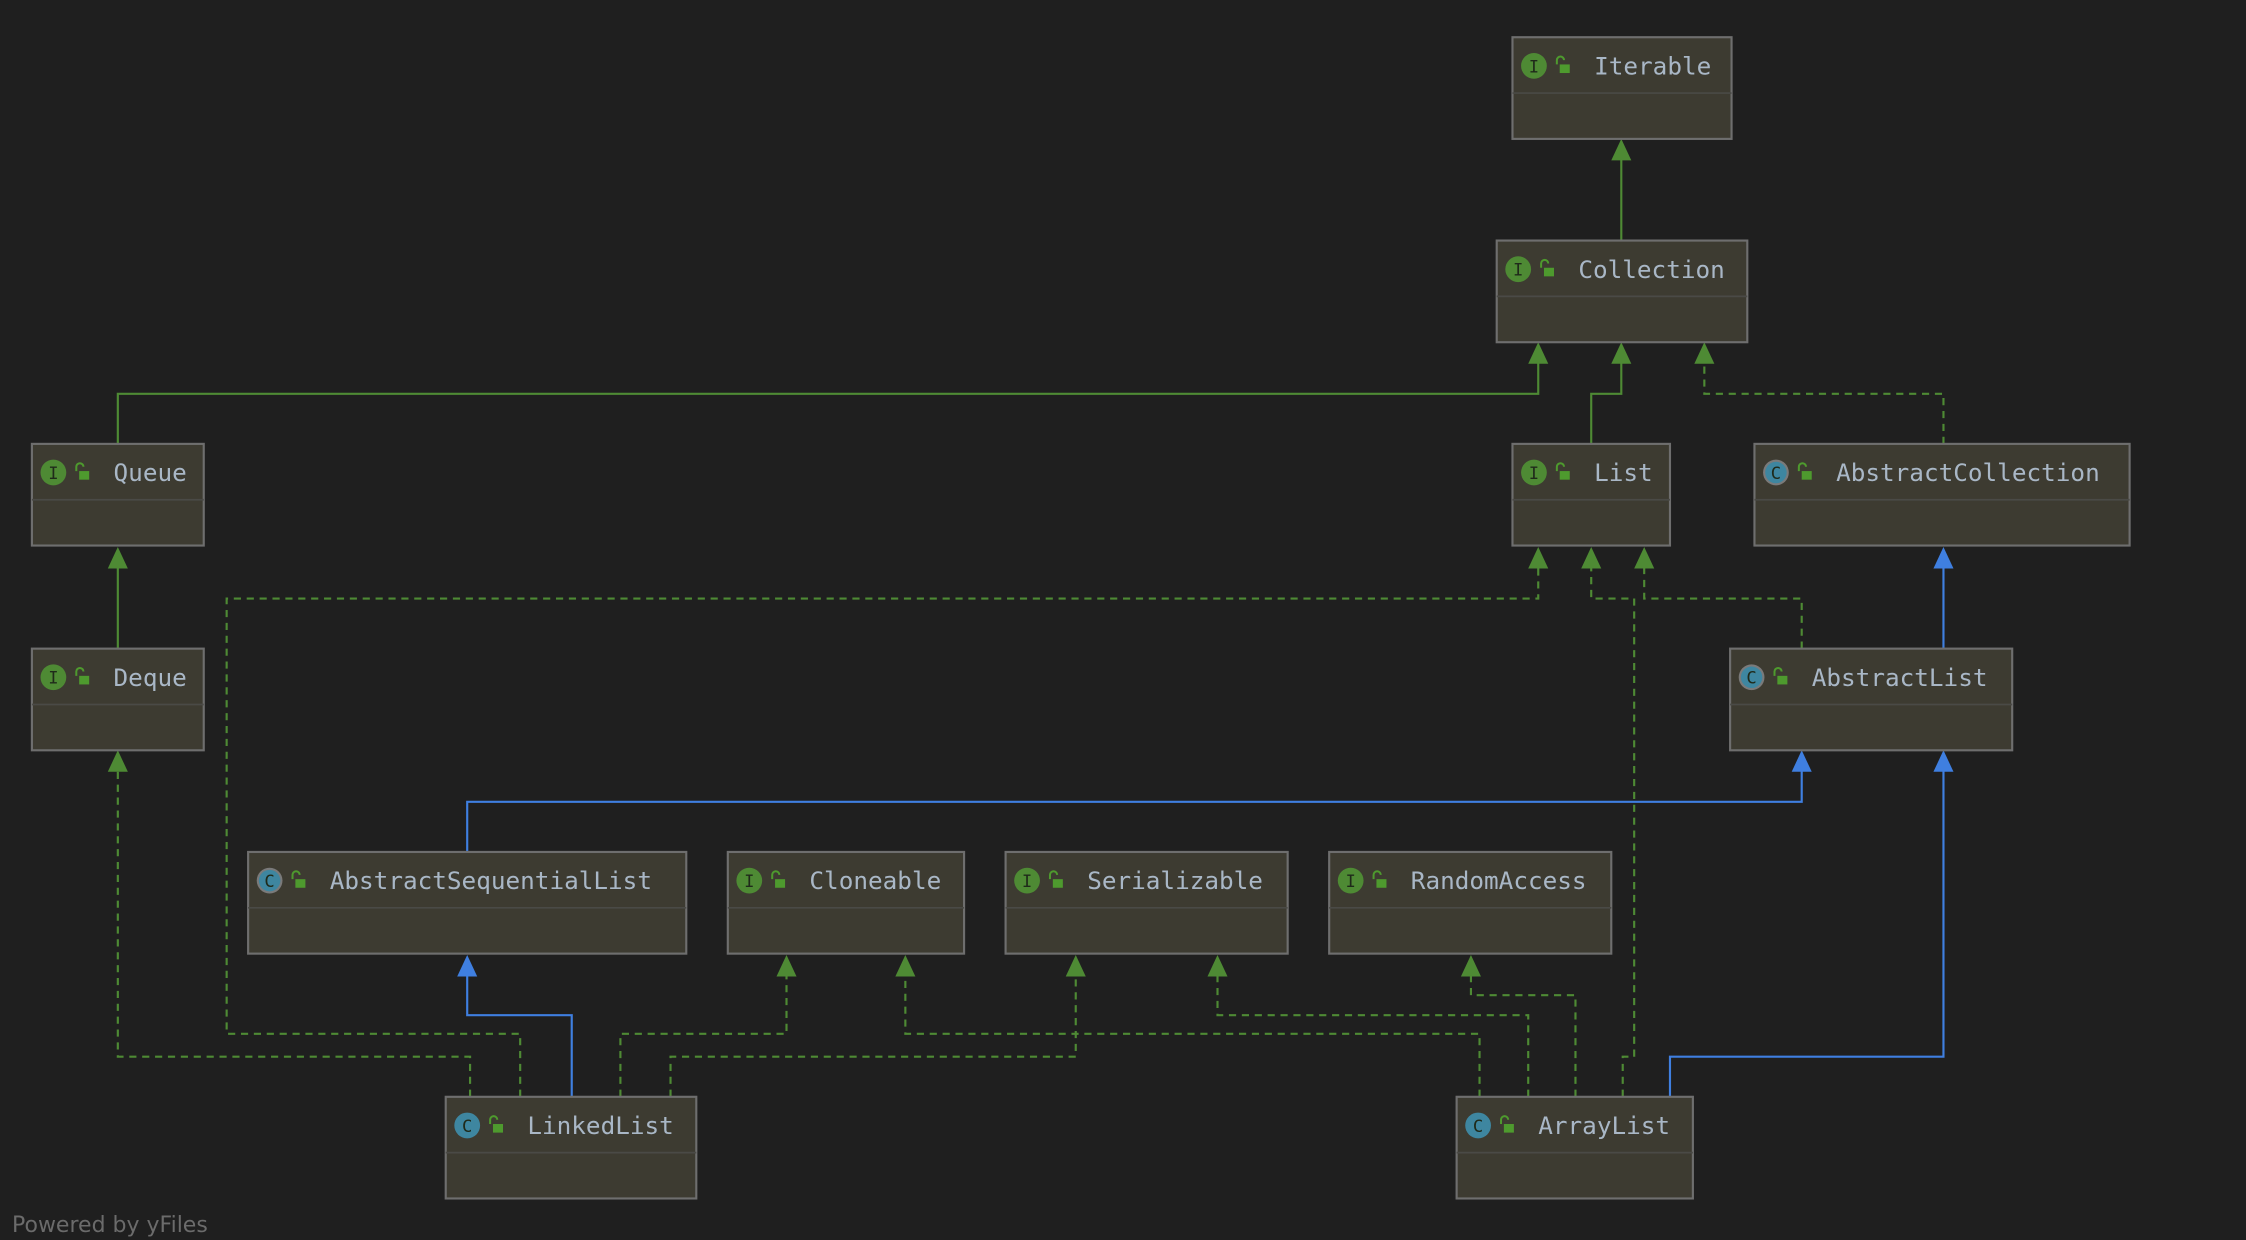 The image size is (2246, 1240). Describe the element at coordinates (1652, 65) in the screenshot. I see `node-title: Iterable` at that location.